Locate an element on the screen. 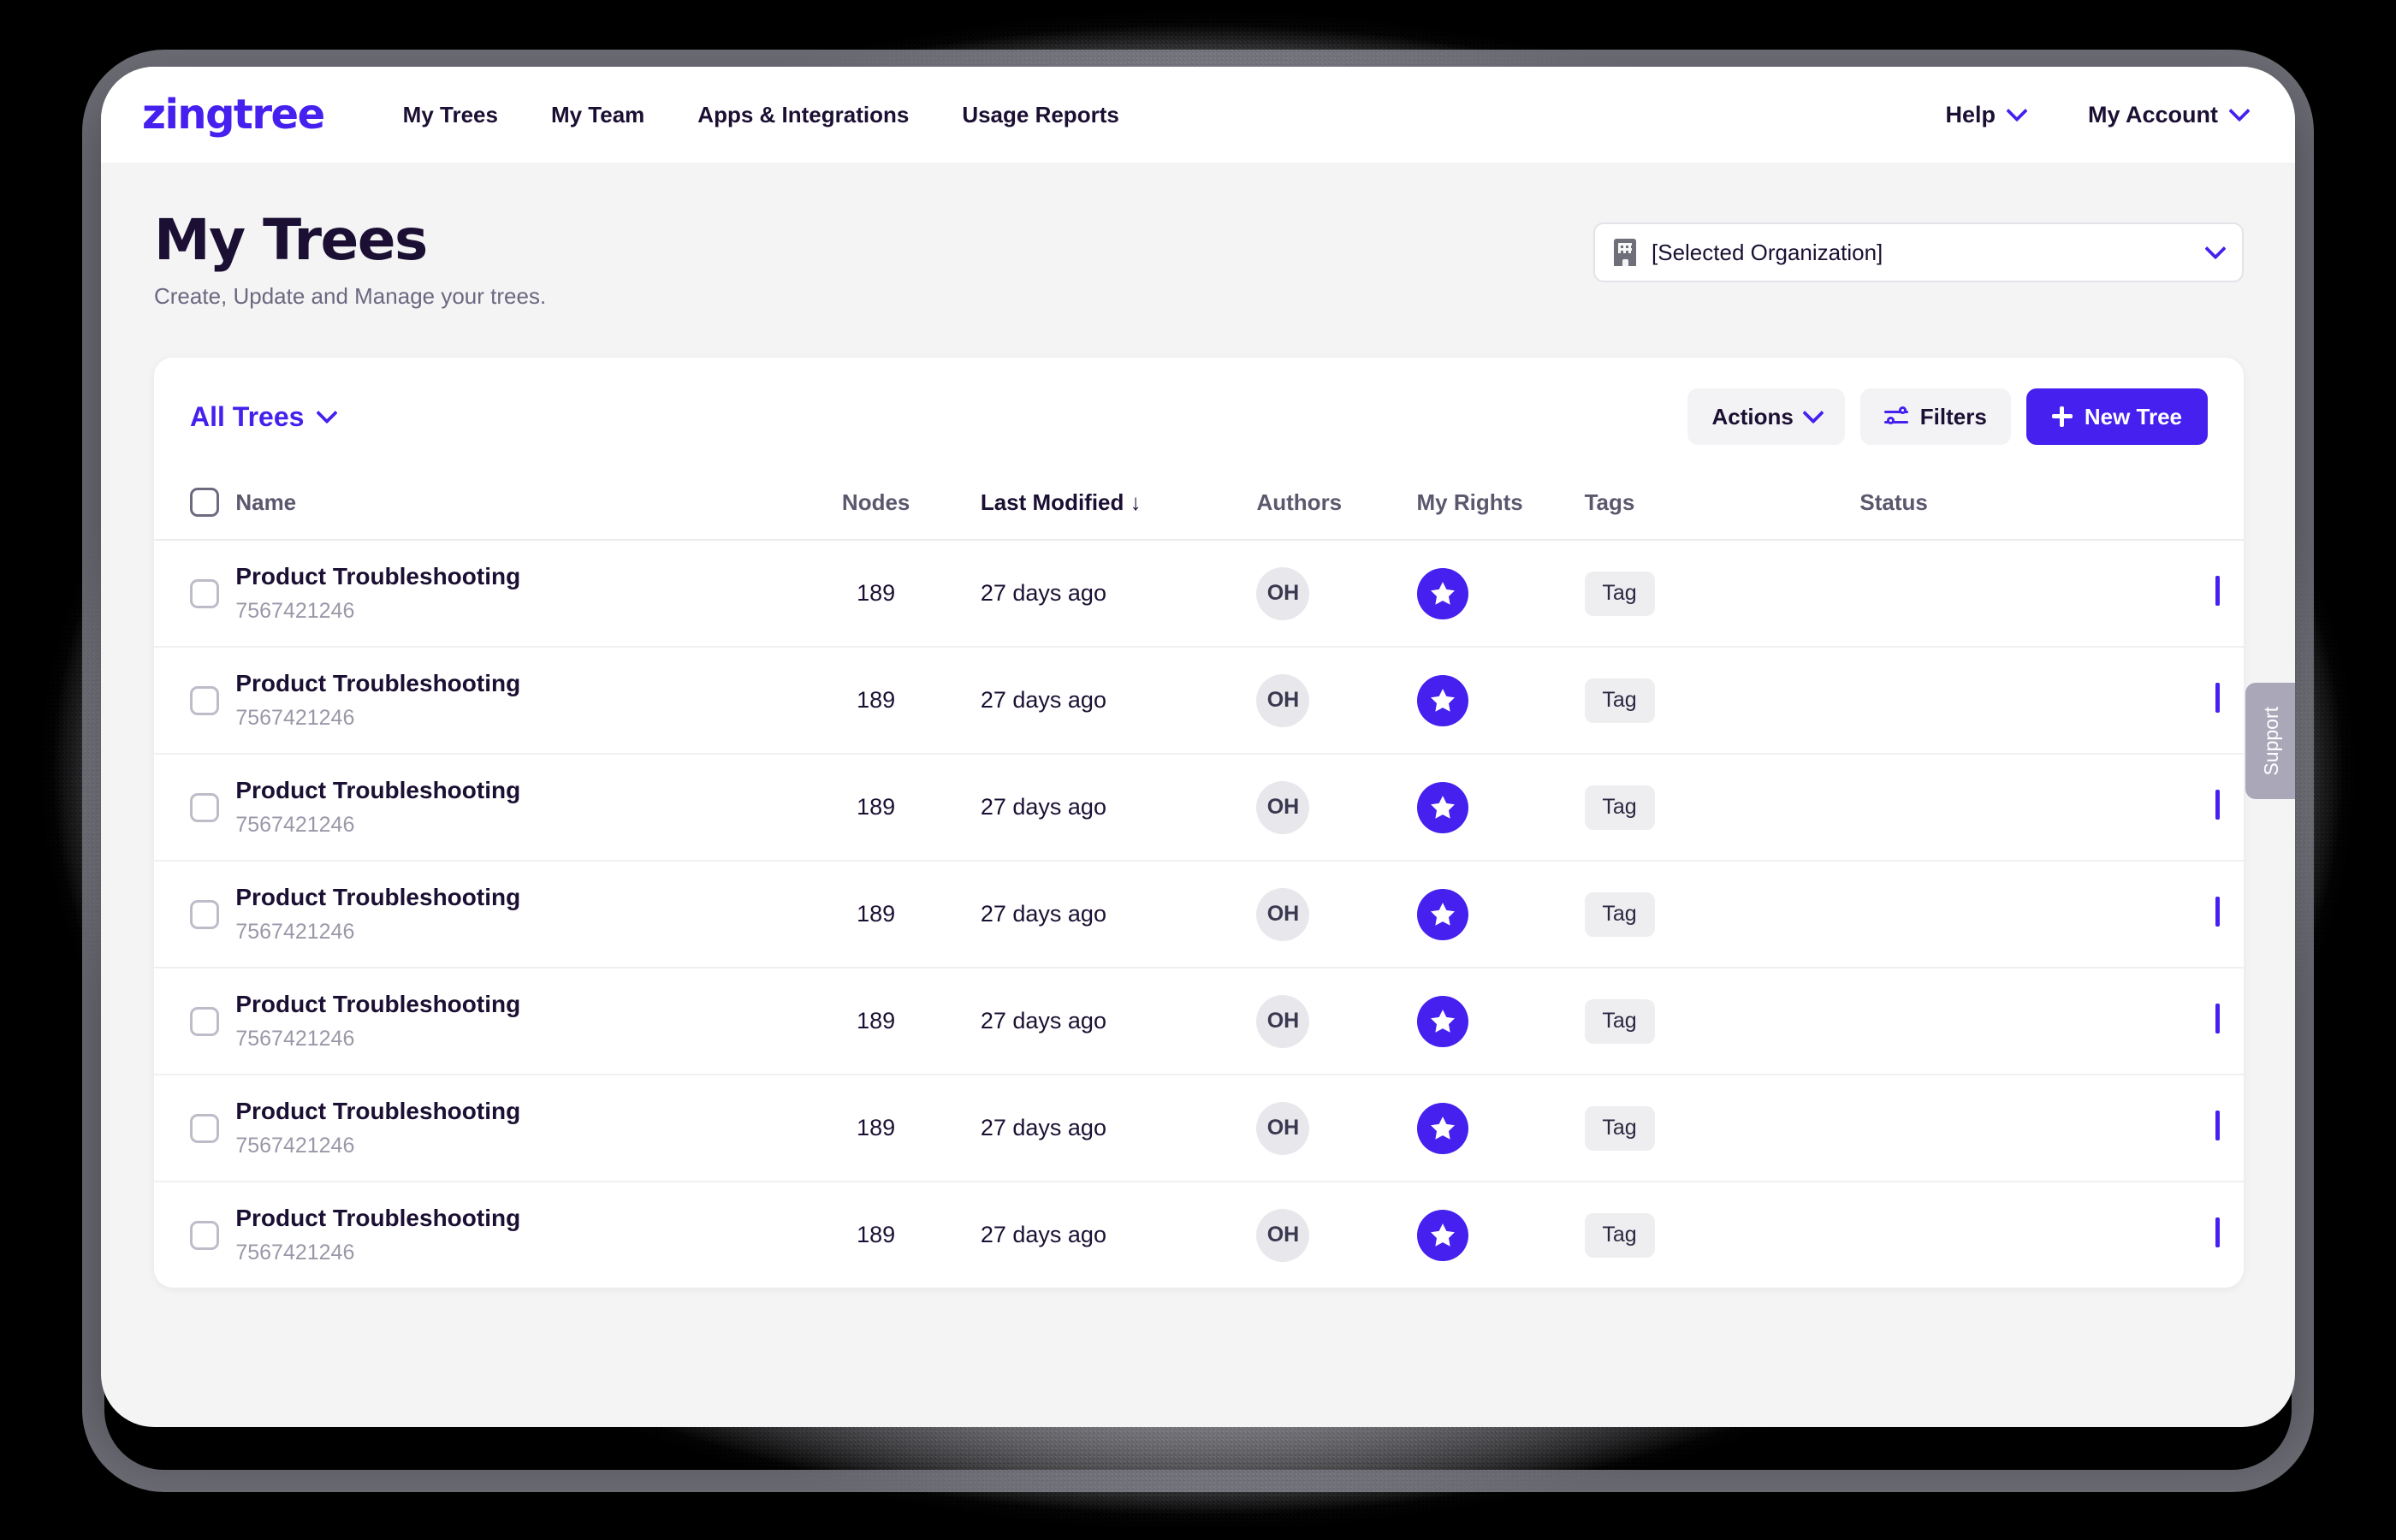  column-header-my-rights: My Rights is located at coordinates (1500, 507).